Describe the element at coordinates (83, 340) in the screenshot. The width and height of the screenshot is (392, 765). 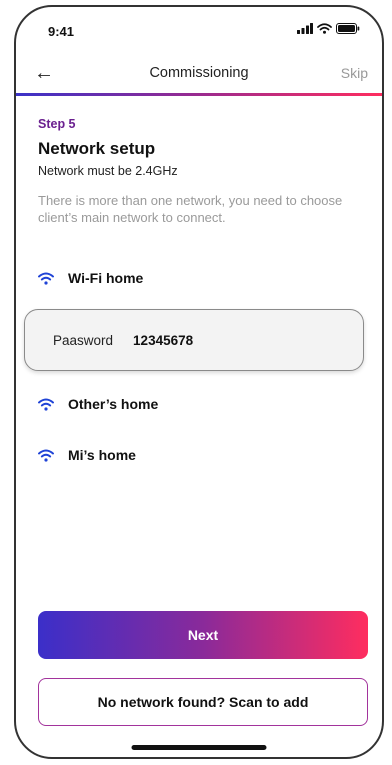
I see `password-label: Paasword` at that location.